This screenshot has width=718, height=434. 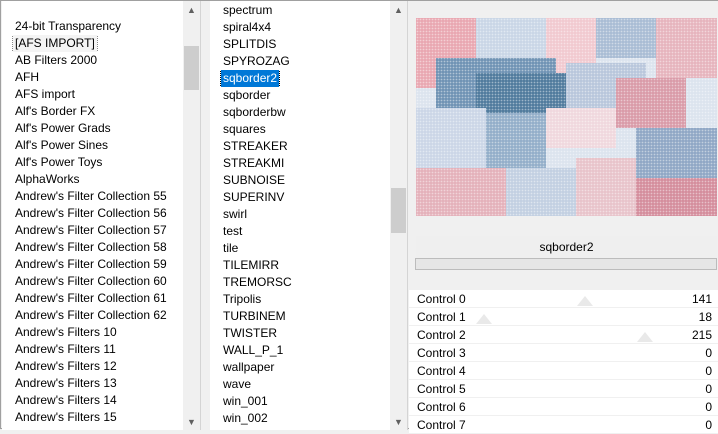 I want to click on filter-item: WALL_P_1, so click(x=300, y=350).